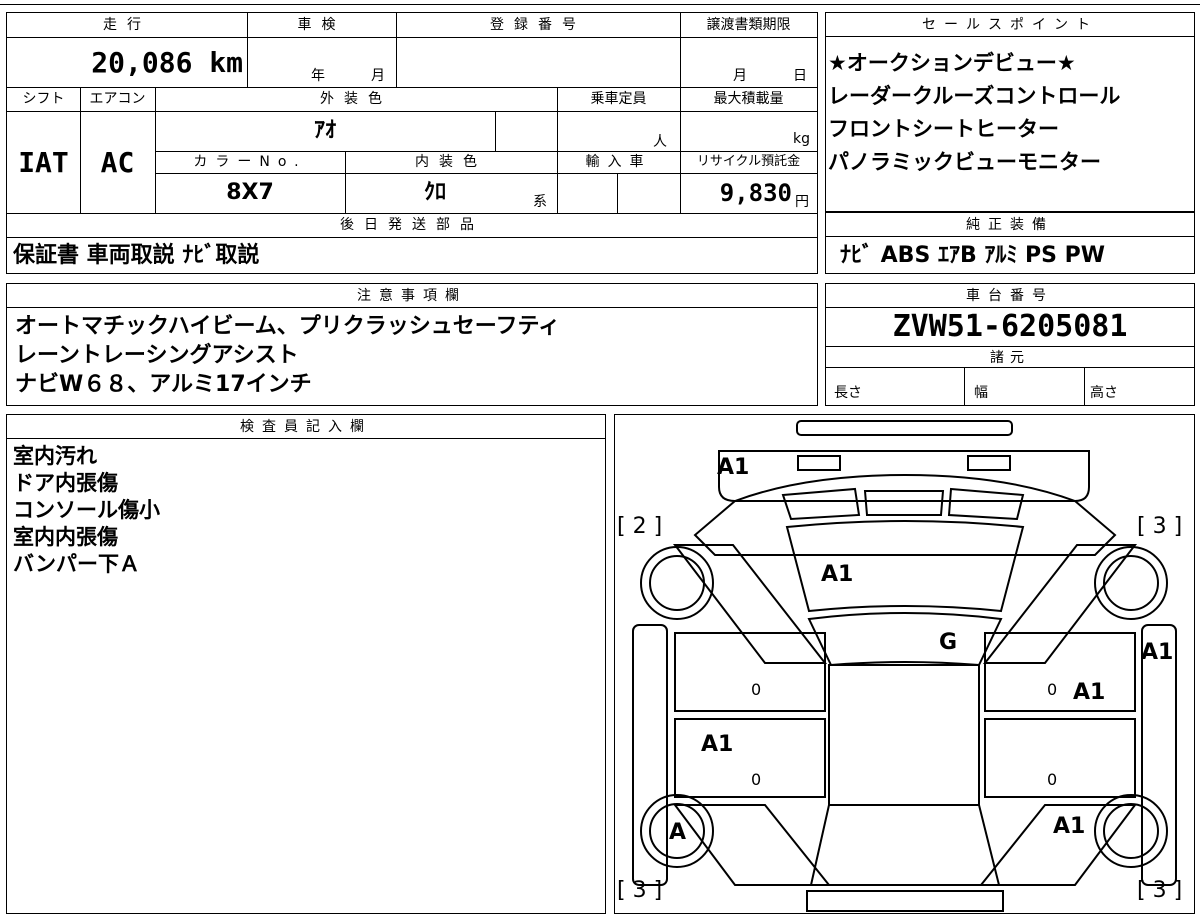  Describe the element at coordinates (905, 639) in the screenshot. I see `windshield-panel` at that location.